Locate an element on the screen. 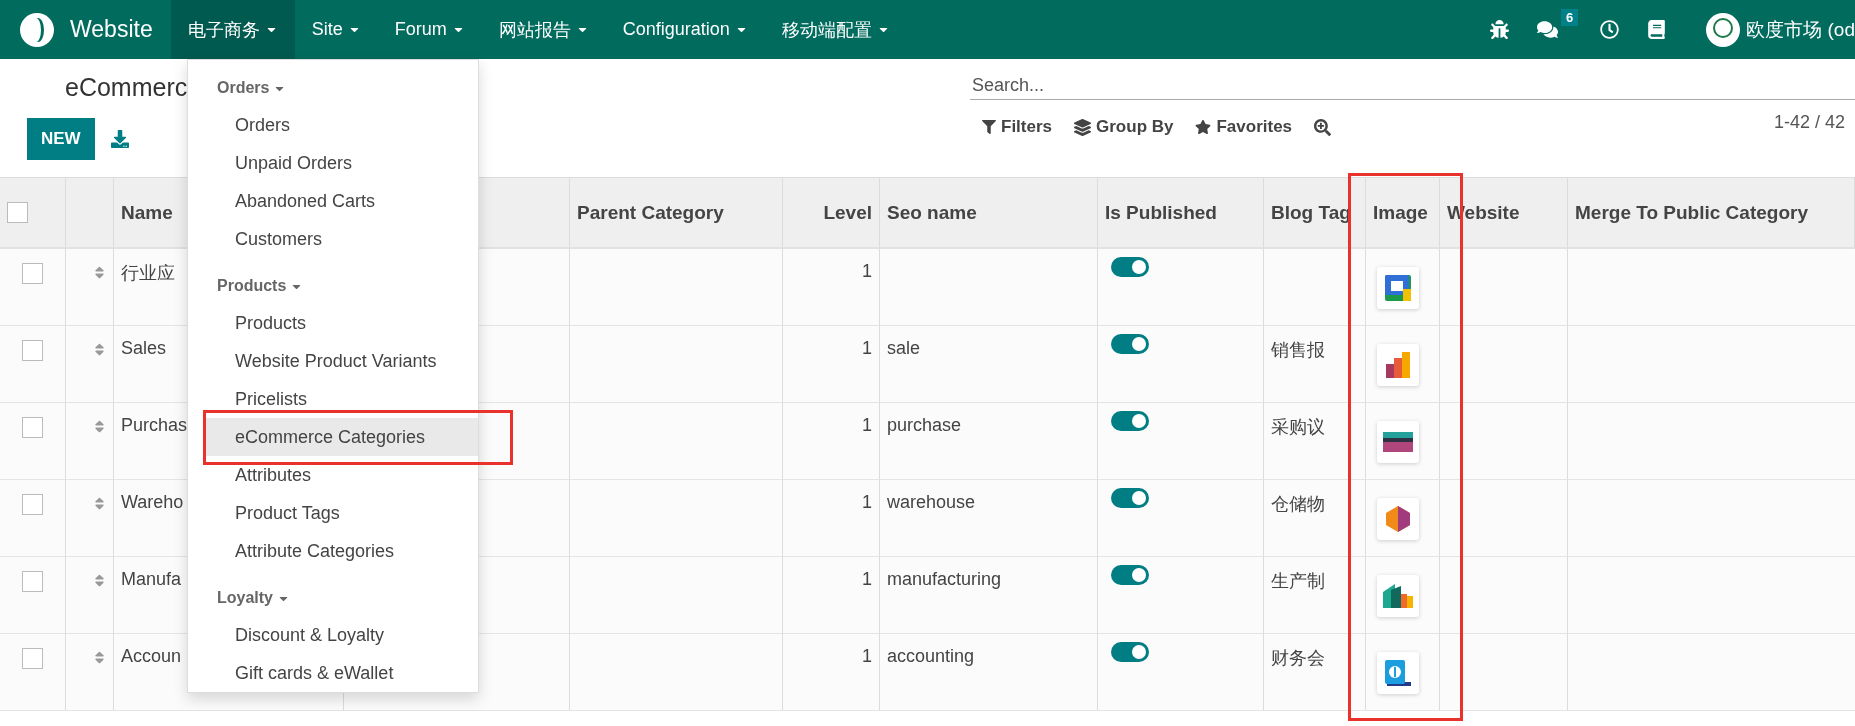 The image size is (1855, 726). table-cell: 仓储物 is located at coordinates (1315, 518).